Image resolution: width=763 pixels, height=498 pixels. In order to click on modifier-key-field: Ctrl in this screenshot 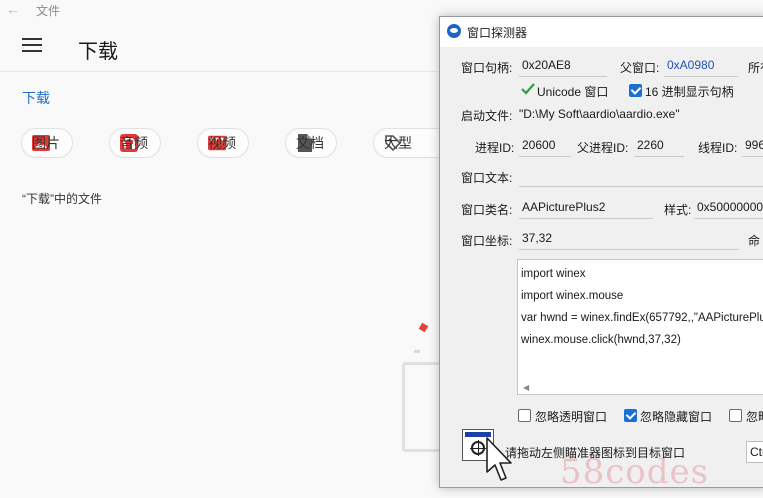, I will do `click(754, 452)`.